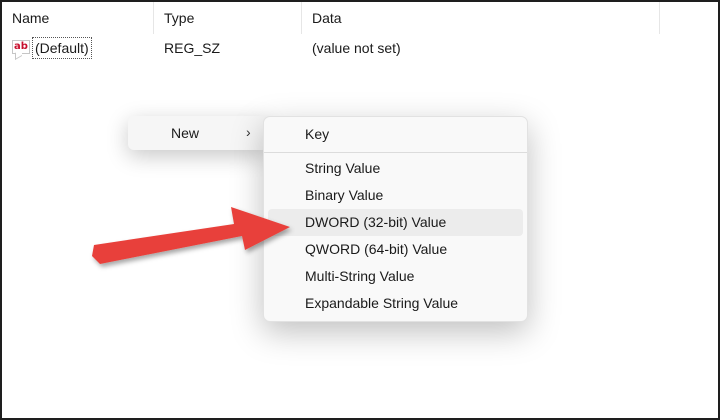 The width and height of the screenshot is (720, 420). I want to click on arrow-shape, so click(191, 235).